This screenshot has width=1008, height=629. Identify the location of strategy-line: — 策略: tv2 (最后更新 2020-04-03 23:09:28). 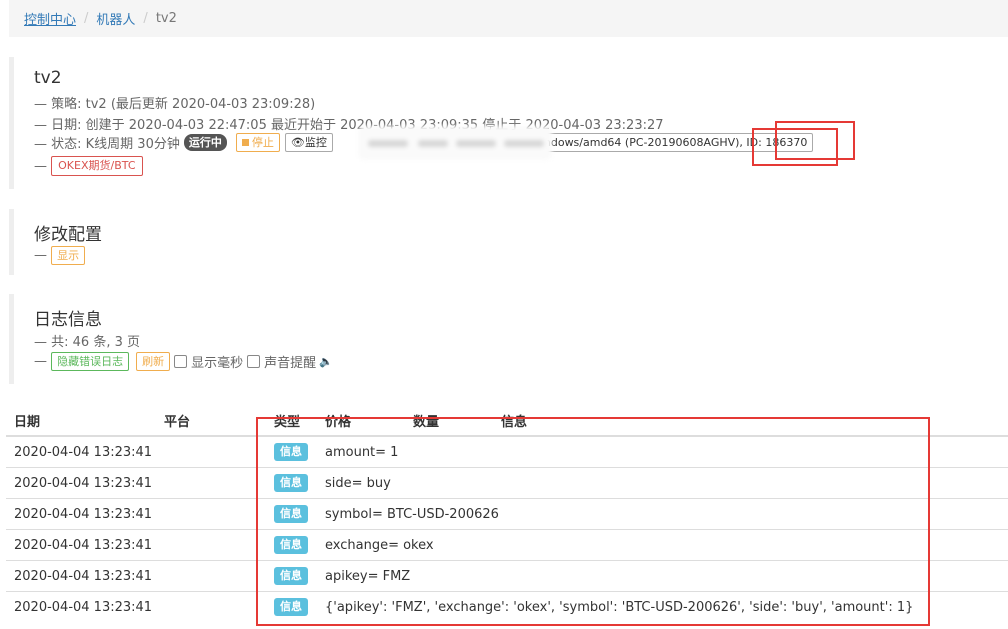
(175, 104).